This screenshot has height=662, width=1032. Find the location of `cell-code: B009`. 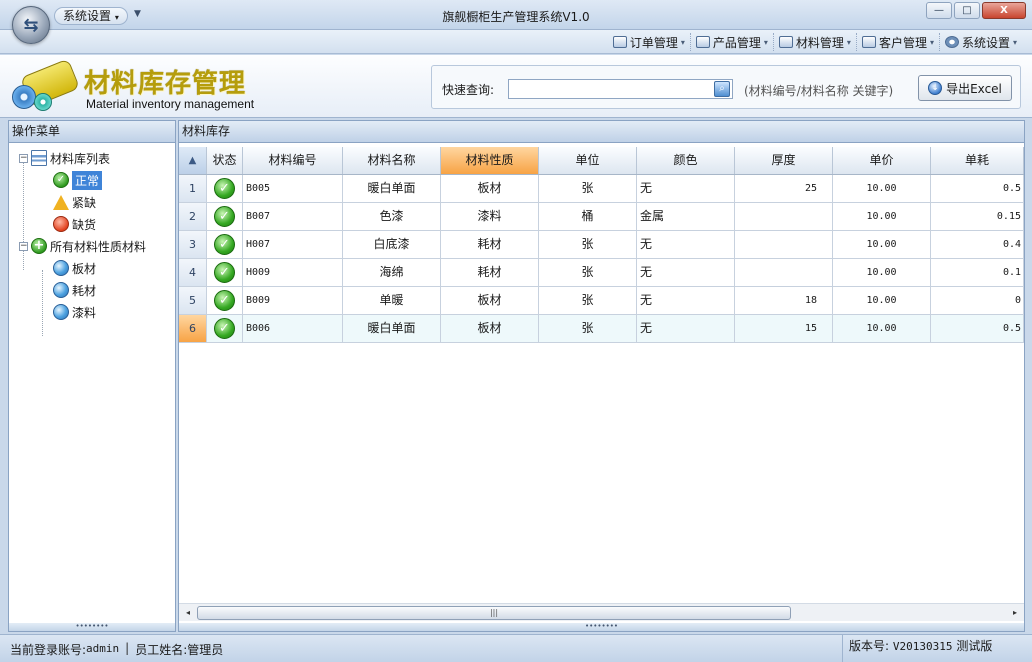

cell-code: B009 is located at coordinates (293, 300).